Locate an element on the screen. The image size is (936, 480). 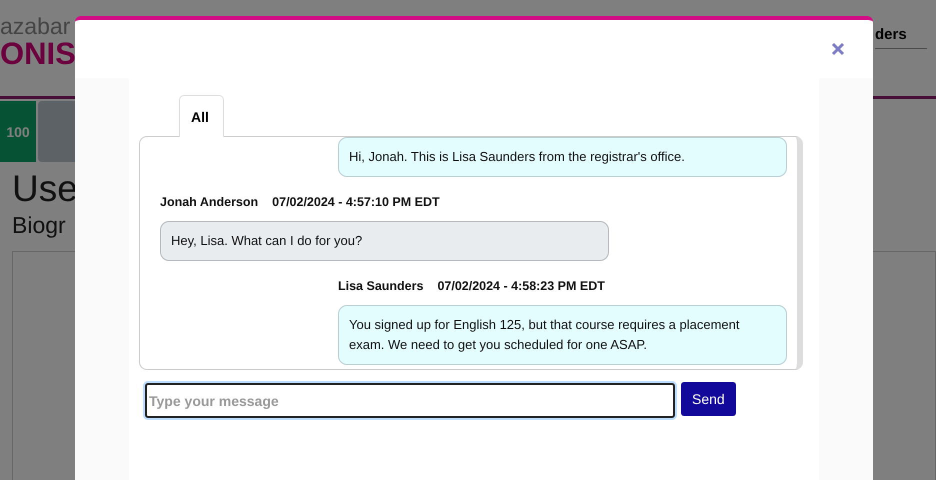
sent-message: Hi, Jonah. This is Lisa Saunders from the registrar's office. is located at coordinates (562, 157).